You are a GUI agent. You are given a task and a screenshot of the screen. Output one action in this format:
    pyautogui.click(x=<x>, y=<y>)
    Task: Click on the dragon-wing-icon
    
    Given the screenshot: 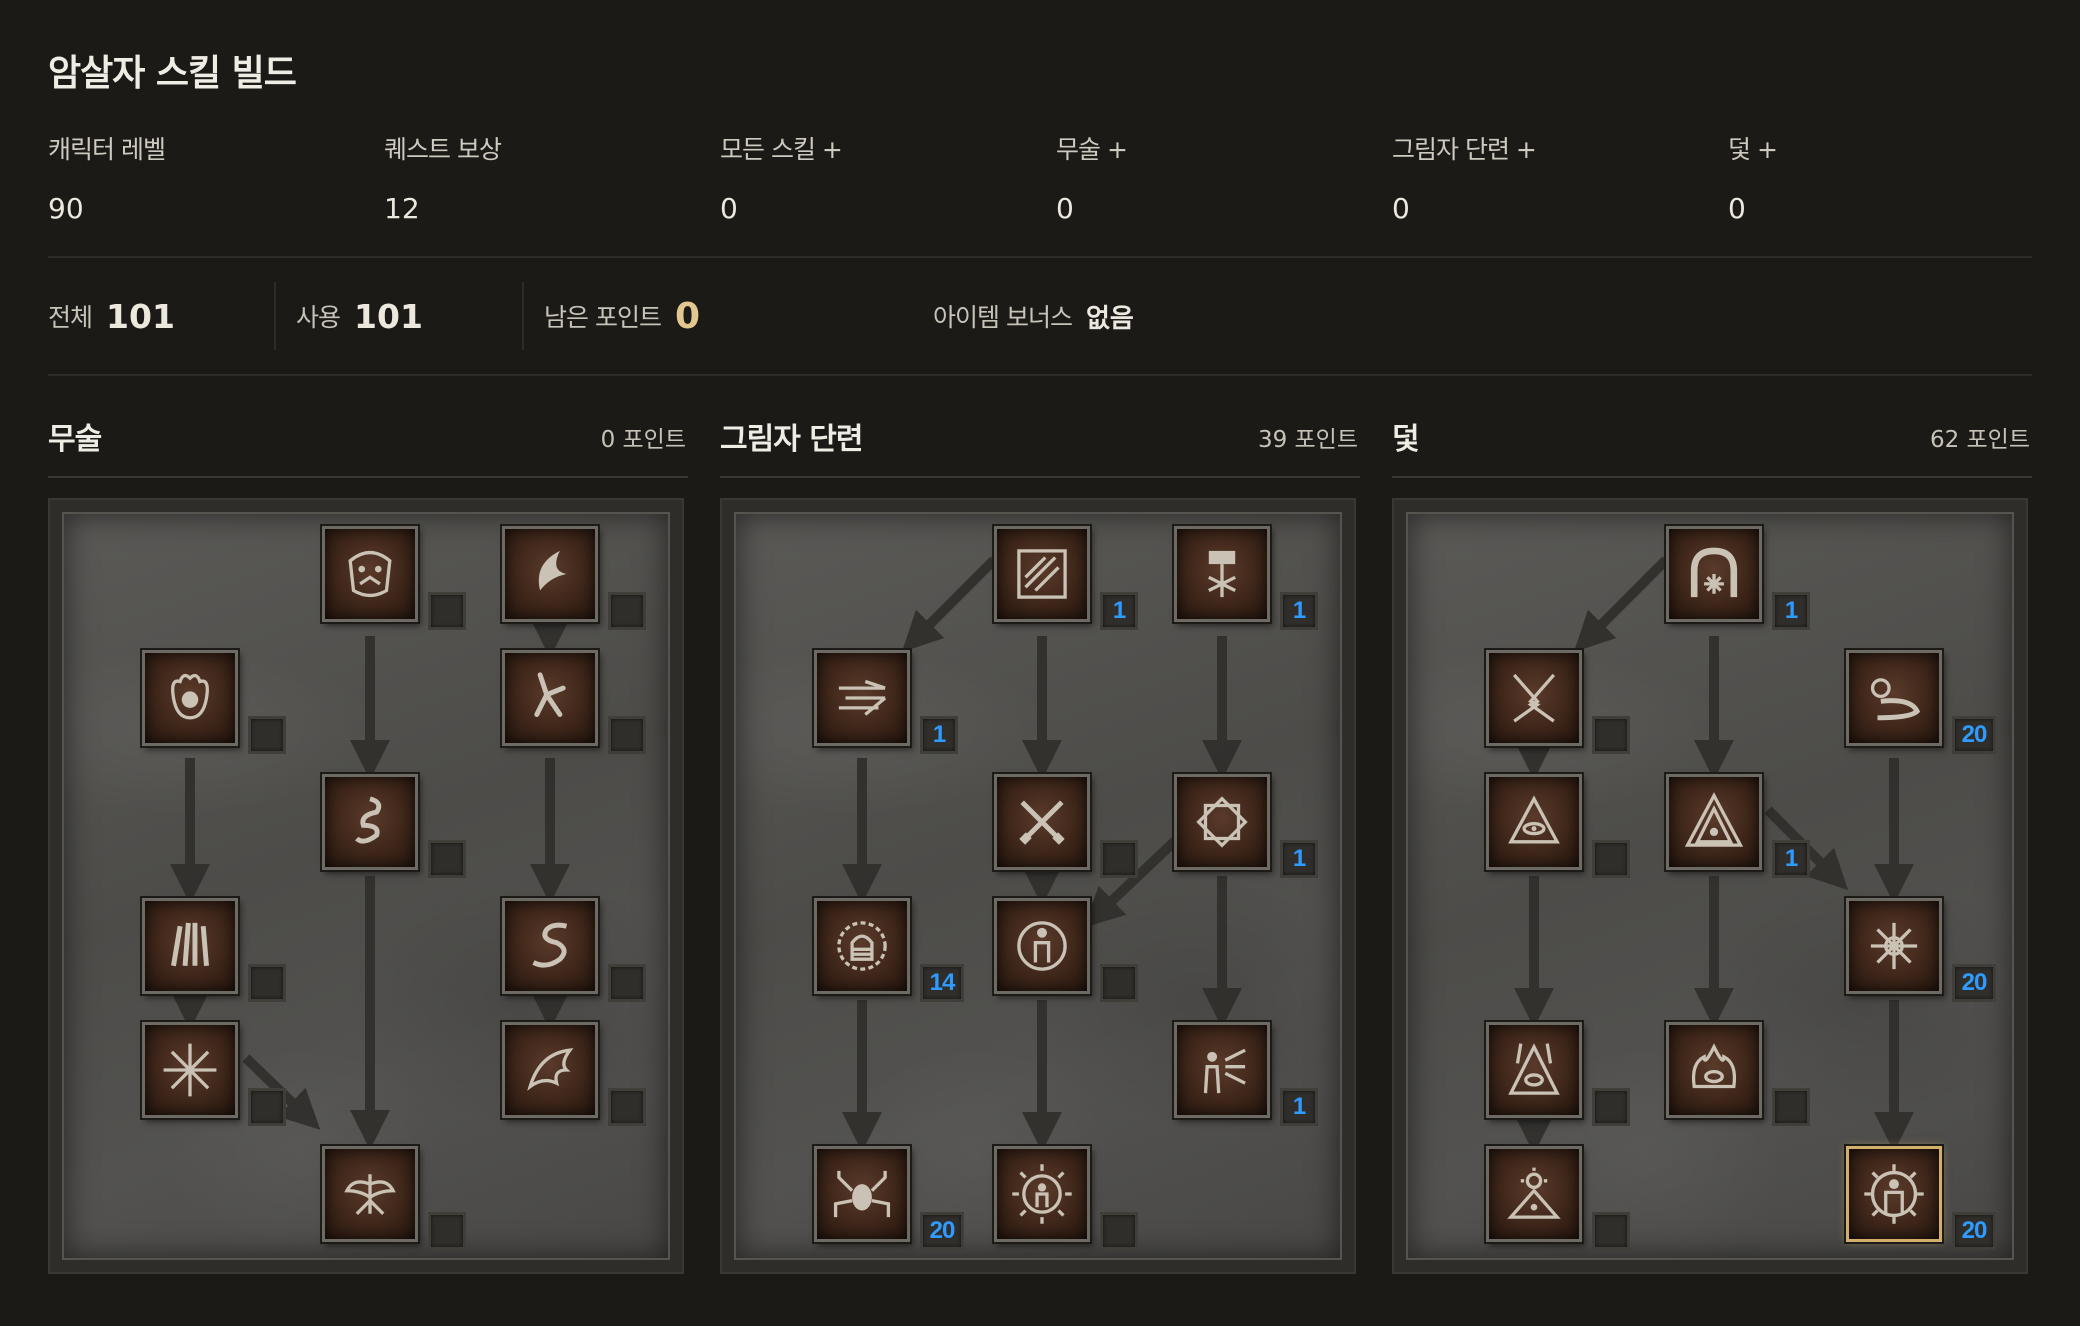 What is the action you would take?
    pyautogui.click(x=550, y=1069)
    